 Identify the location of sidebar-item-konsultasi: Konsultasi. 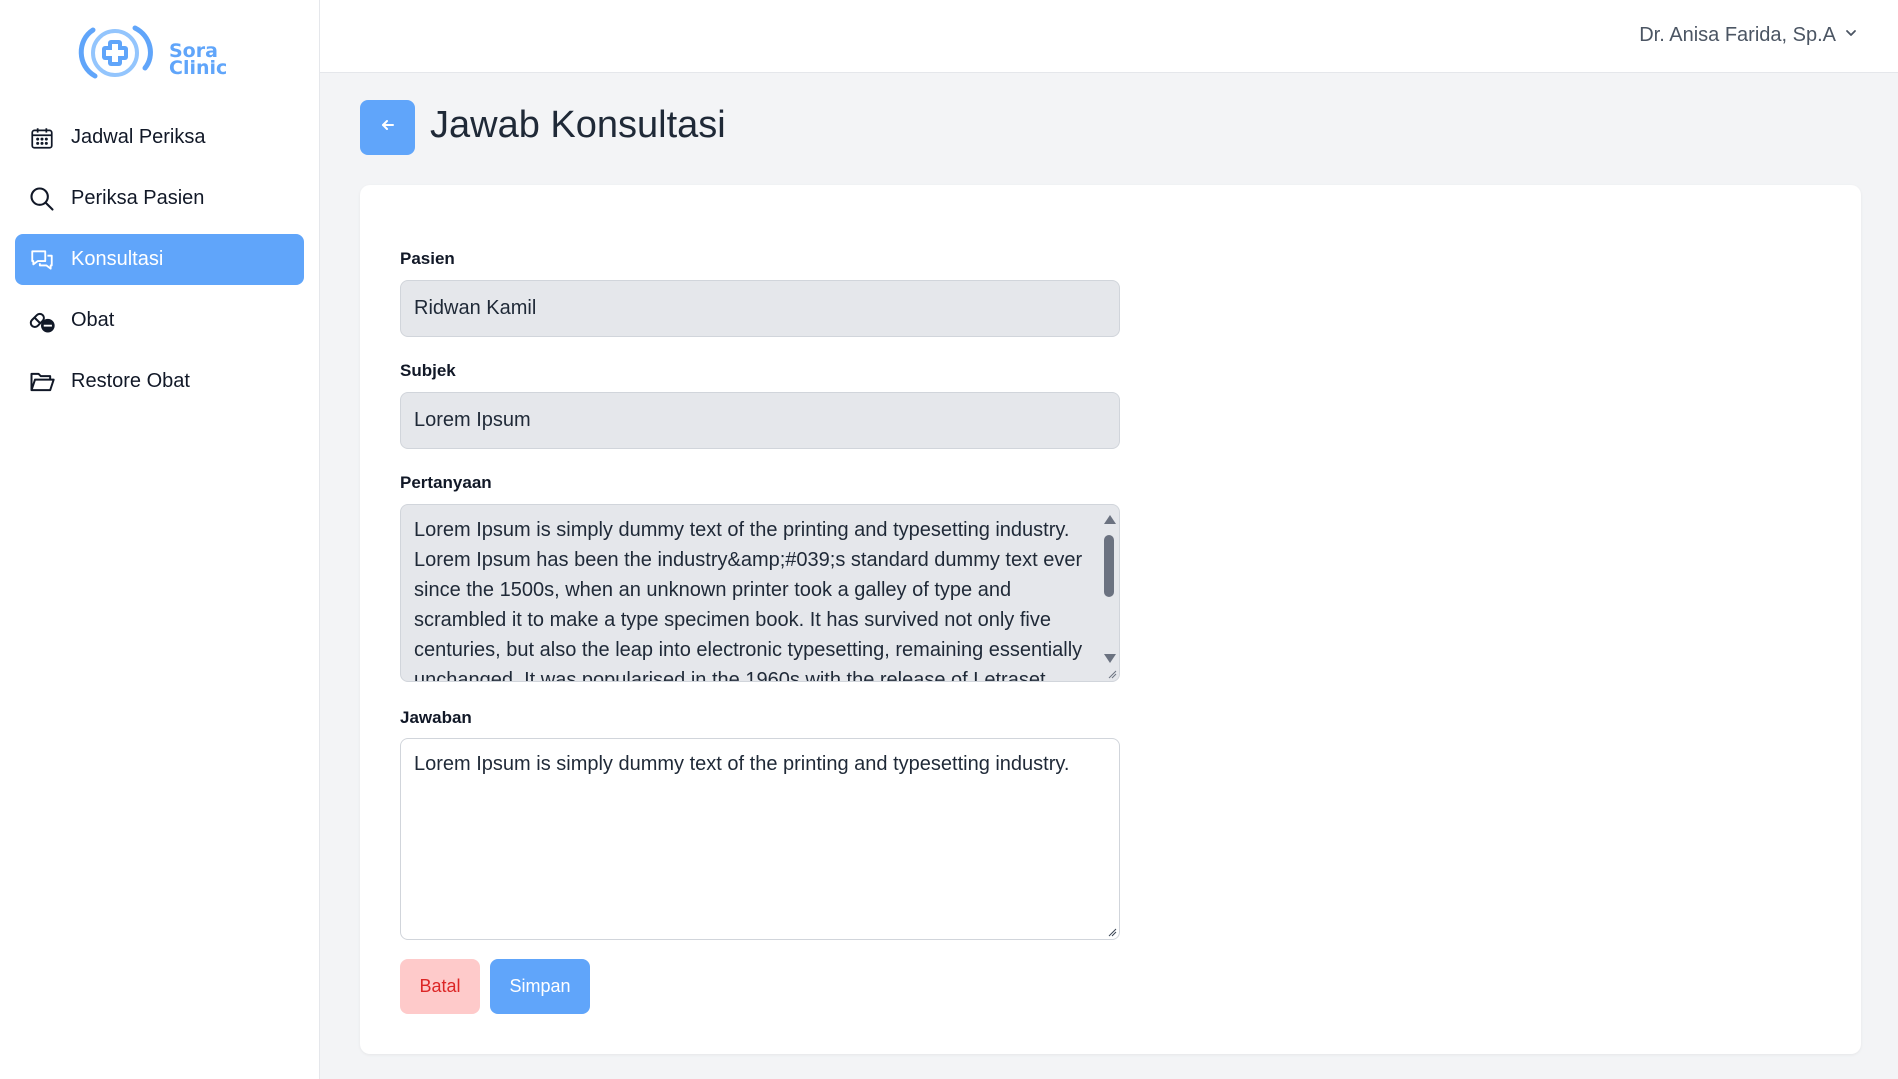
(159, 259).